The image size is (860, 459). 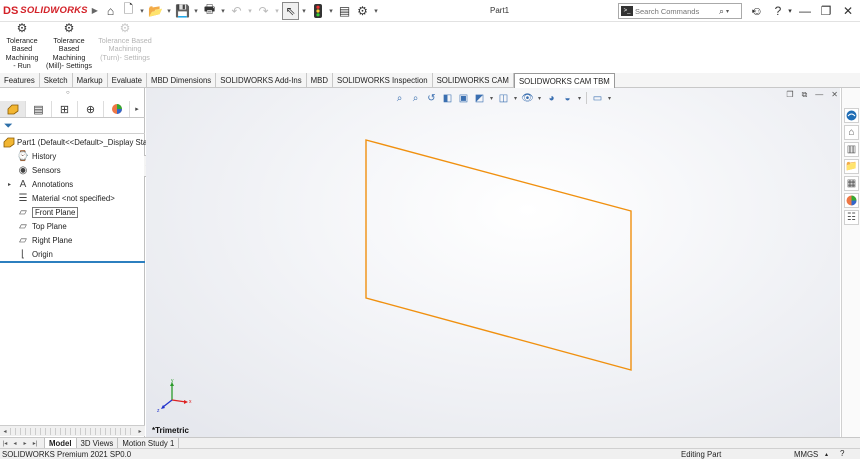 I want to click on tree-item-label: Annotations, so click(x=53, y=184).